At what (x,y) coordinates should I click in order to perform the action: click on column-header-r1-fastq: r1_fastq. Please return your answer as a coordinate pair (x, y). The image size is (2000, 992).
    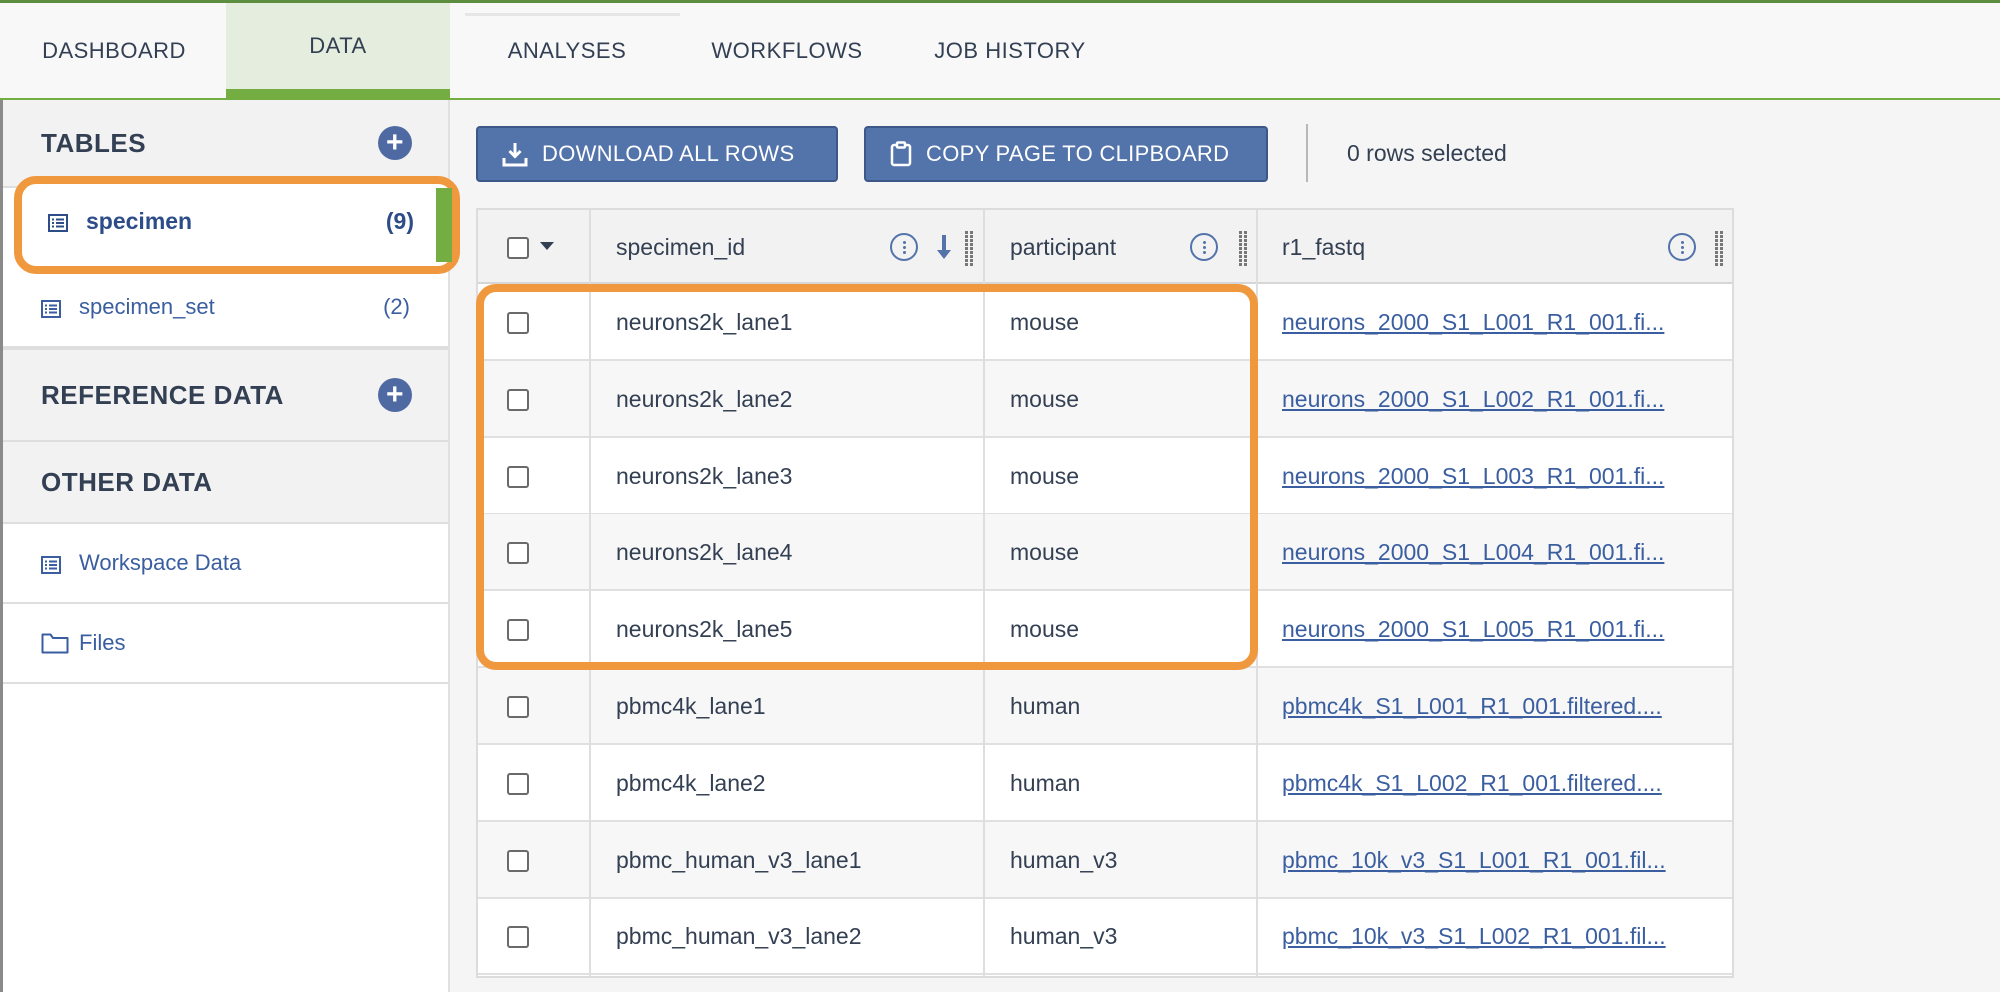
    Looking at the image, I should click on (1323, 247).